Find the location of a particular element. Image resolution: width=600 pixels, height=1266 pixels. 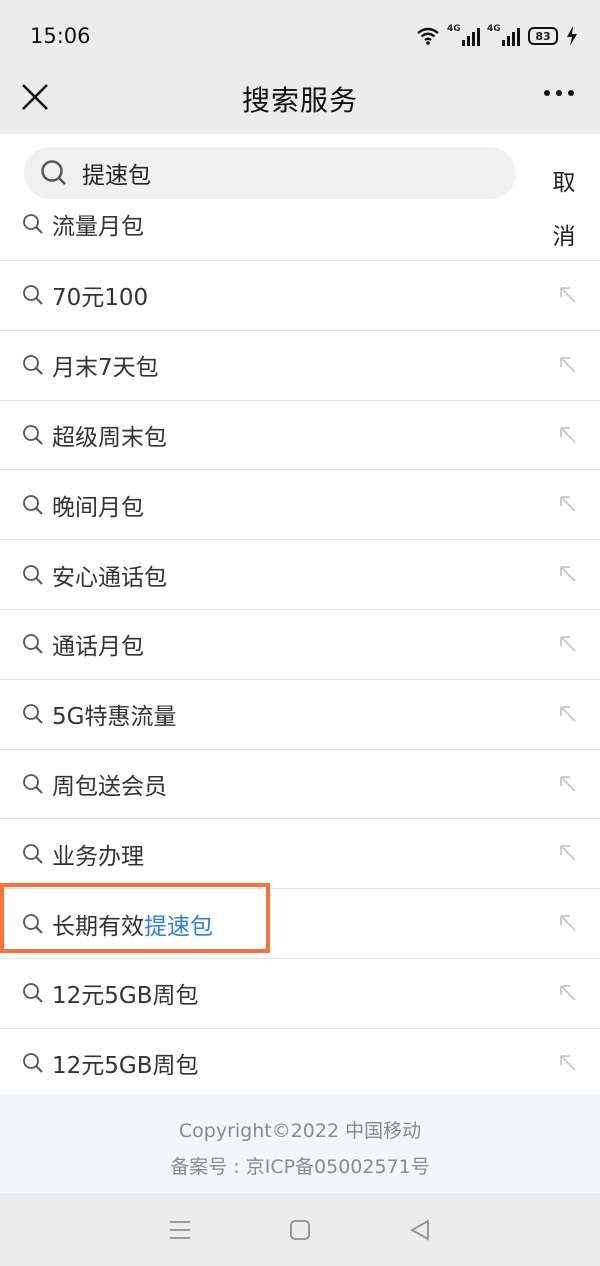

suggestion-text: 长期有效 is located at coordinates (98, 926).